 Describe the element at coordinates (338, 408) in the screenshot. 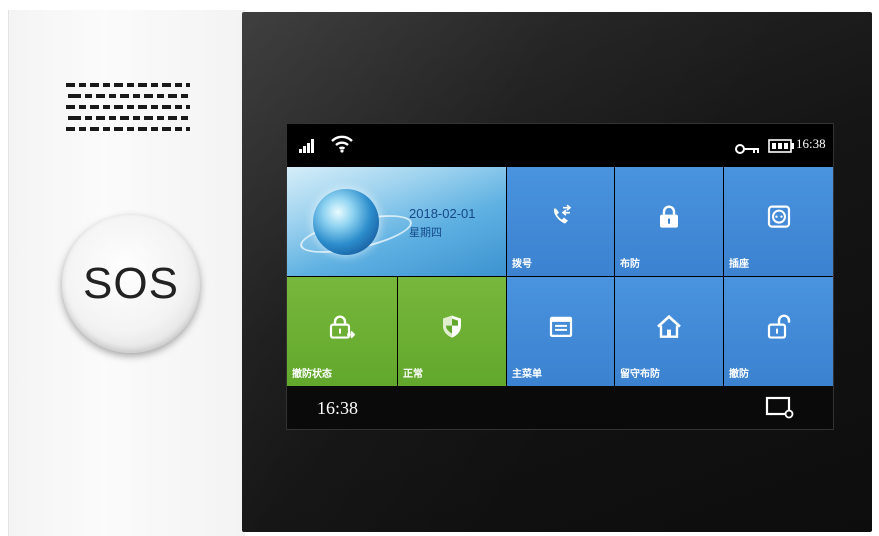

I see `clock-time: 16:38` at that location.